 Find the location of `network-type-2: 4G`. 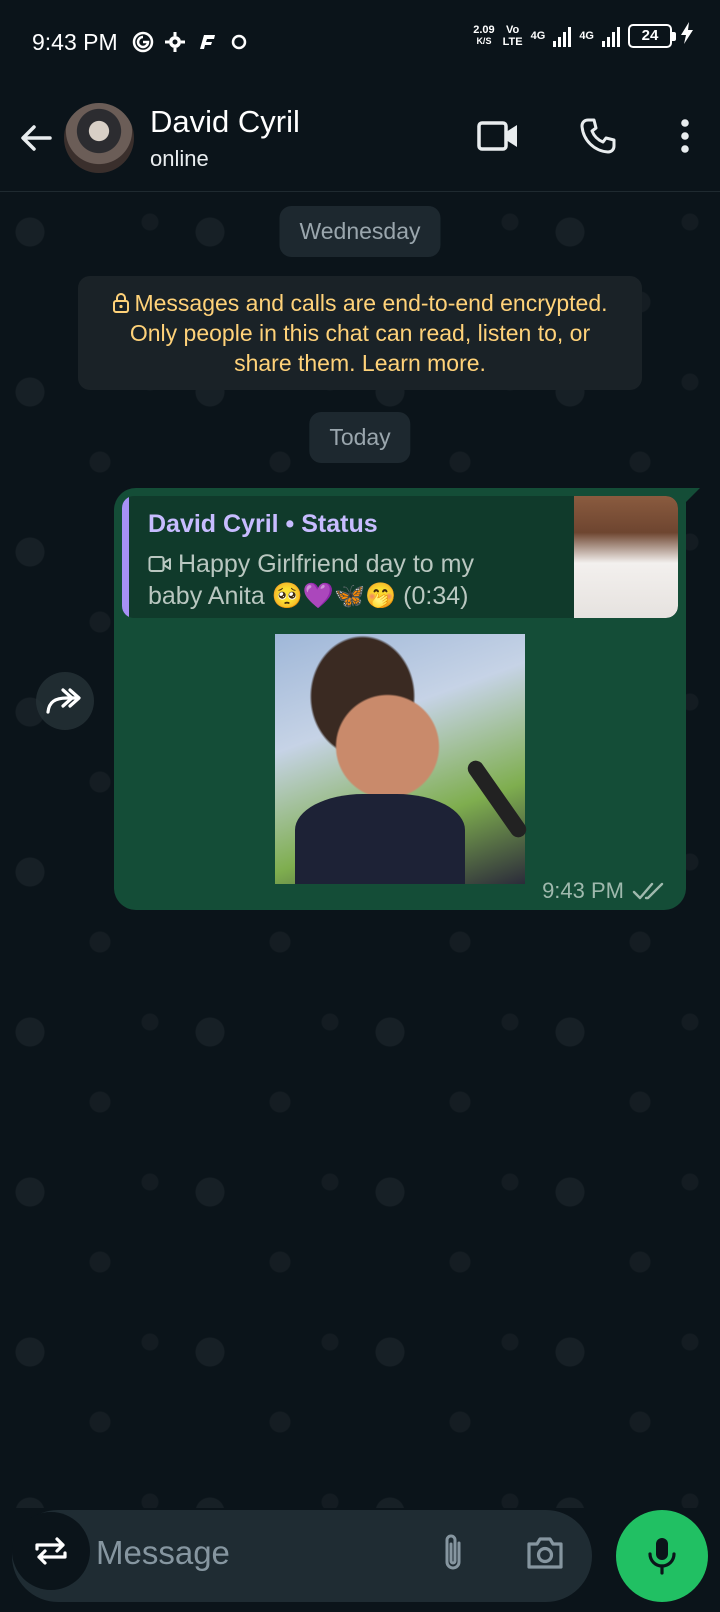

network-type-2: 4G is located at coordinates (586, 35).